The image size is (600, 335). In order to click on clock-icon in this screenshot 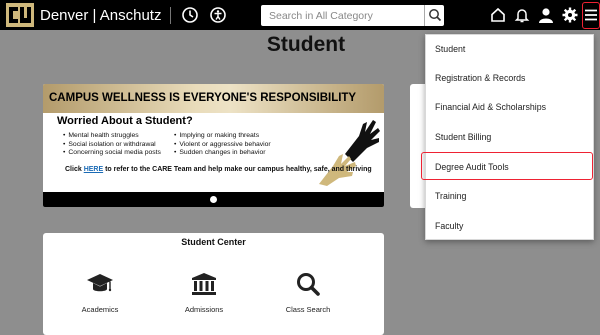, I will do `click(190, 15)`.